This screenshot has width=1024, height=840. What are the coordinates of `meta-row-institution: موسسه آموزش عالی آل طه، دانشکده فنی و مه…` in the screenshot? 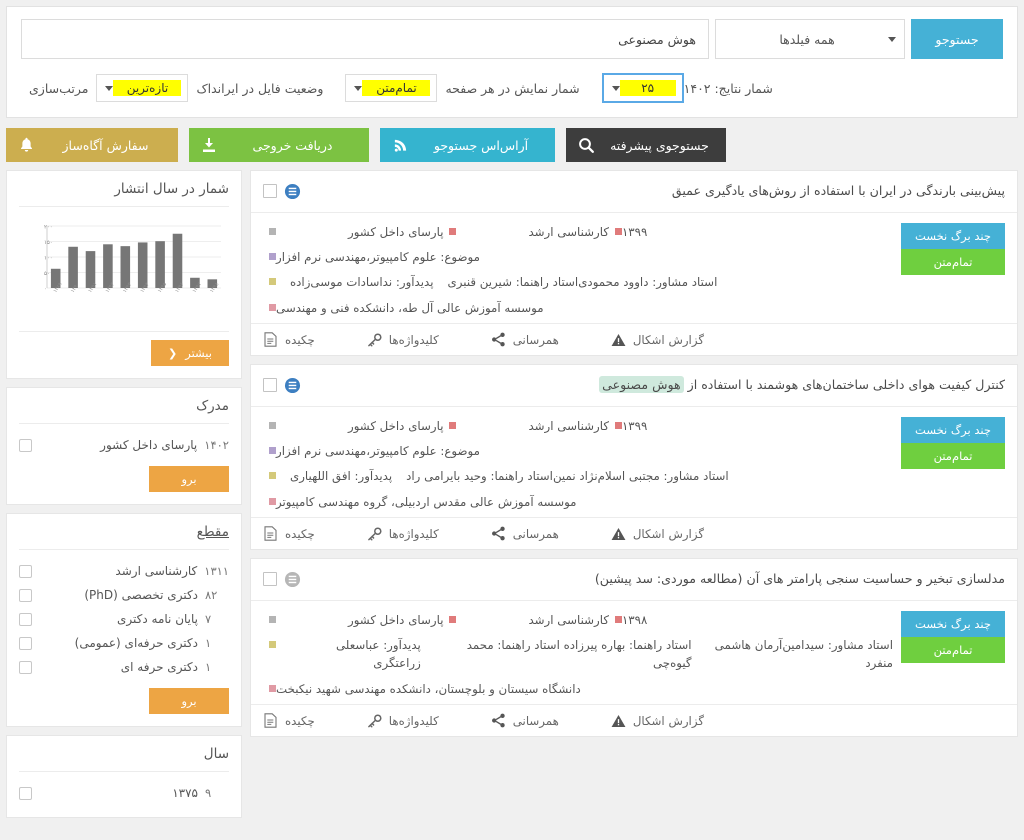 It's located at (578, 308).